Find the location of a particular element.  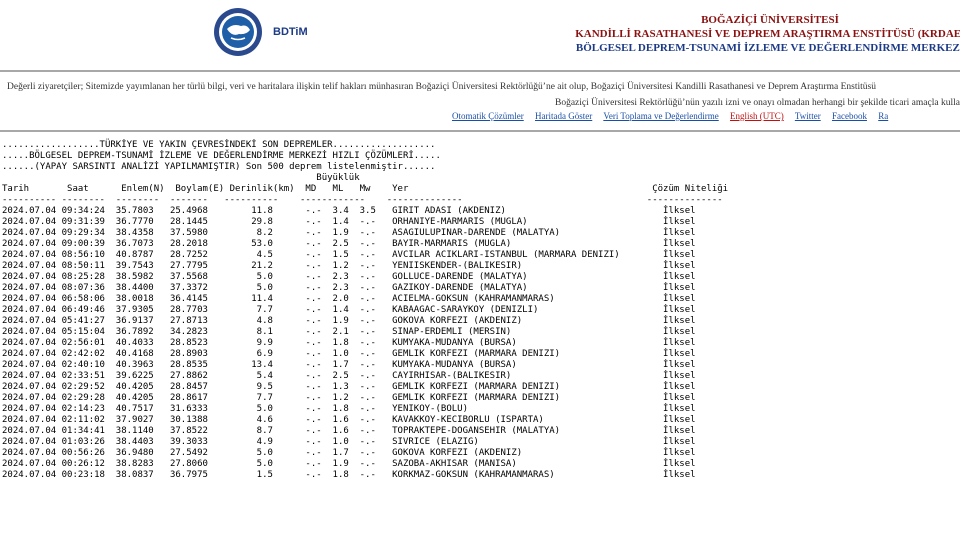

logo-text: BDTiM is located at coordinates (290, 32).